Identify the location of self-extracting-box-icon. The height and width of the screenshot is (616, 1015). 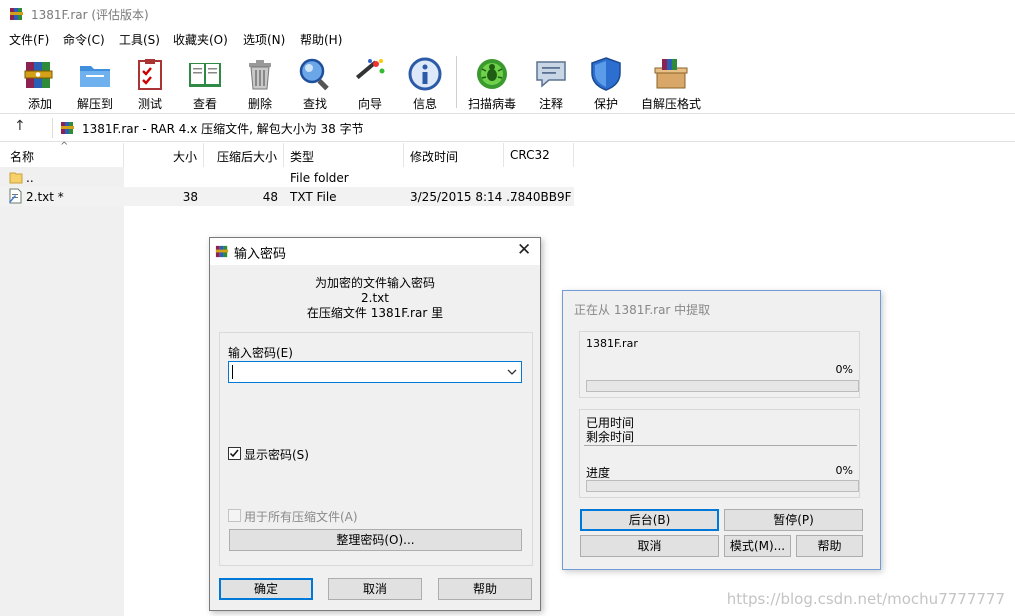
(671, 74).